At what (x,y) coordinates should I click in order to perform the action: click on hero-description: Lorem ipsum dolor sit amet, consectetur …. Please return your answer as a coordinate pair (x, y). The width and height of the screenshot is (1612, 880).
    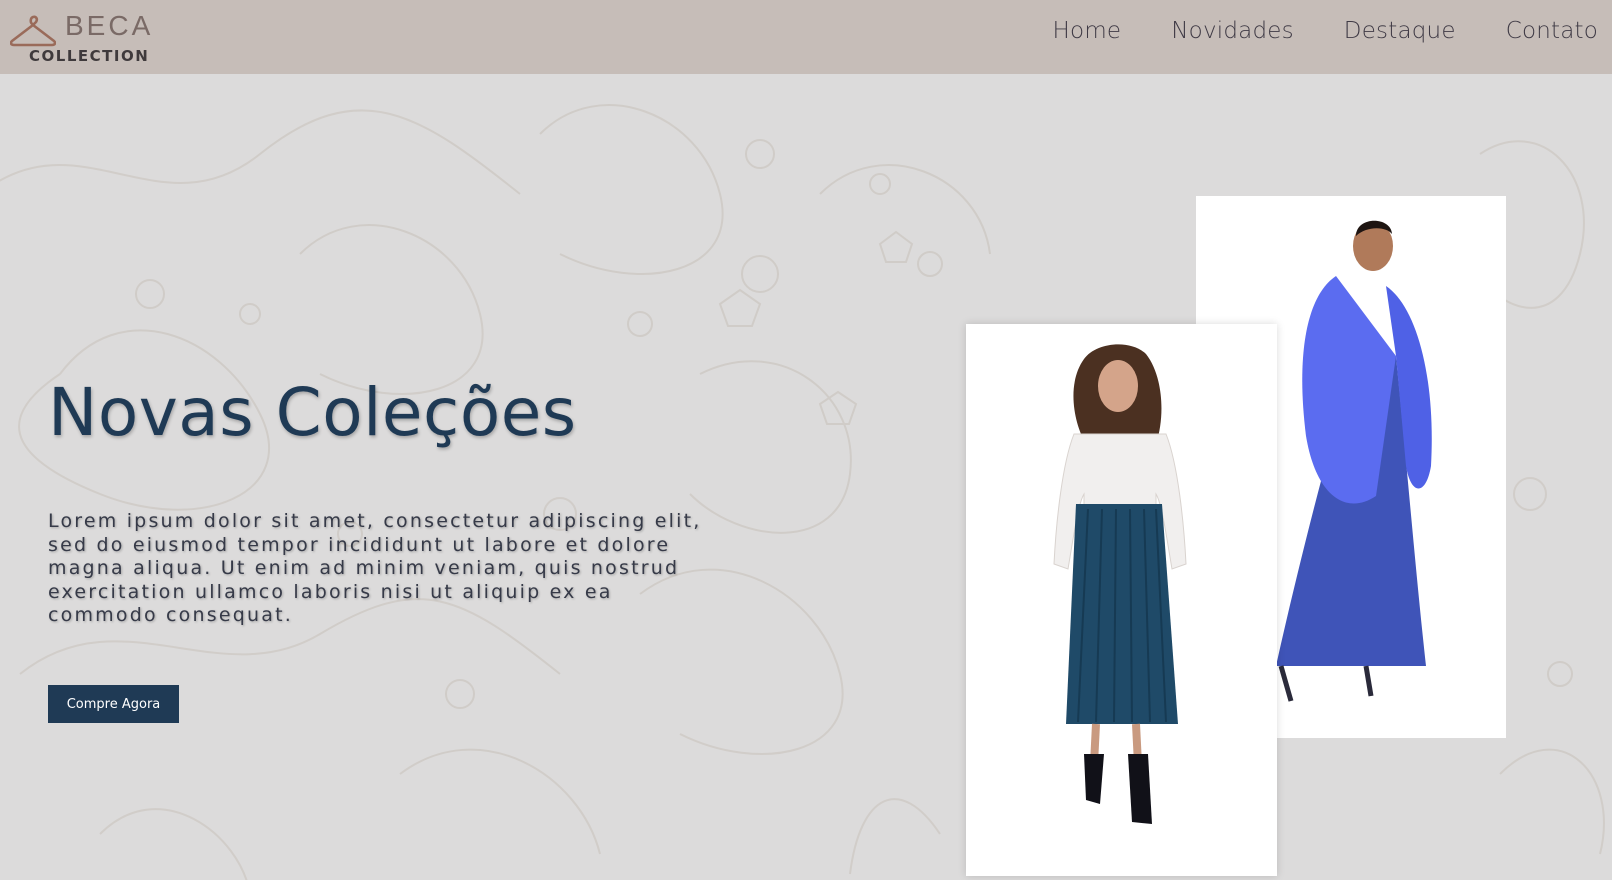
    Looking at the image, I should click on (375, 568).